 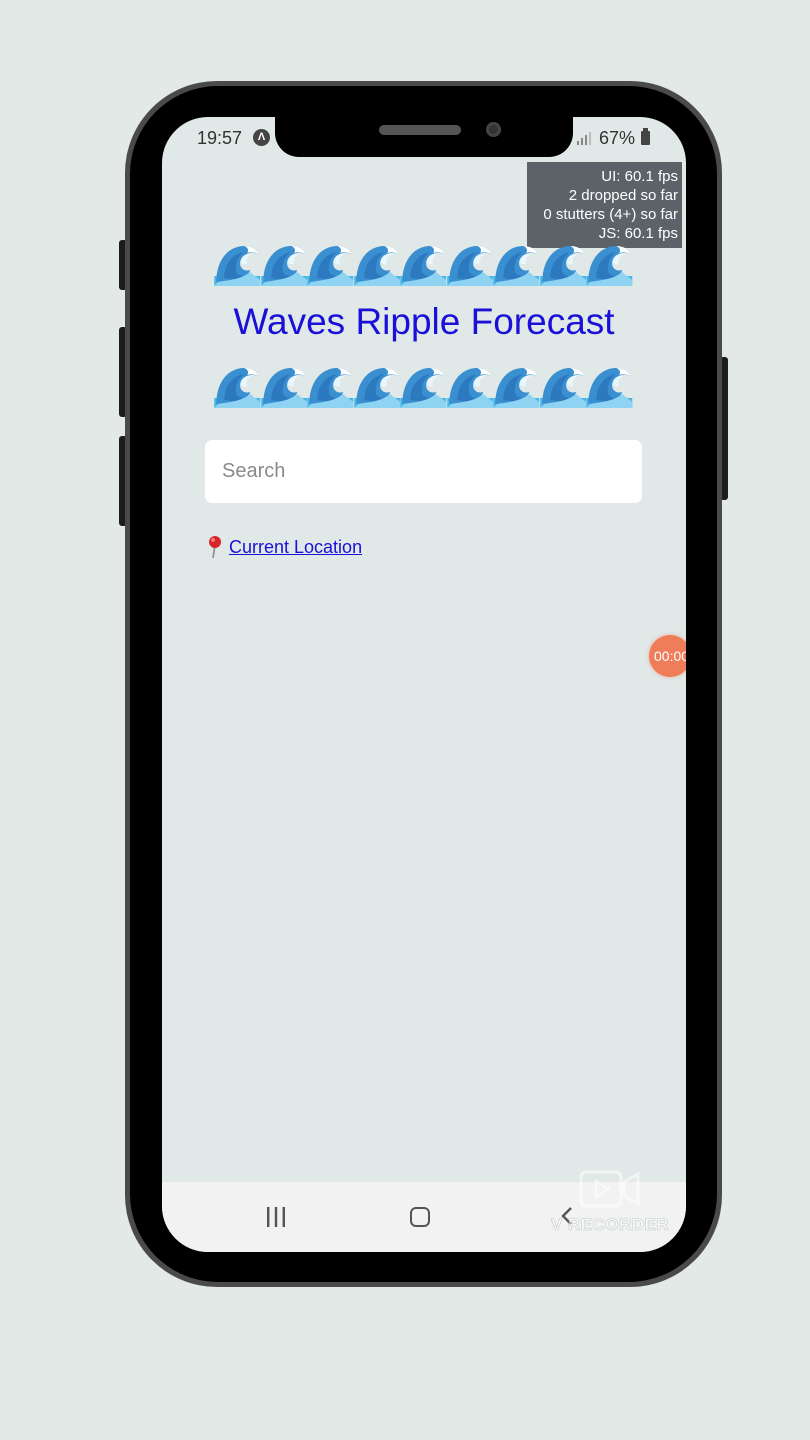 What do you see at coordinates (431, 471) in the screenshot?
I see `search-input` at bounding box center [431, 471].